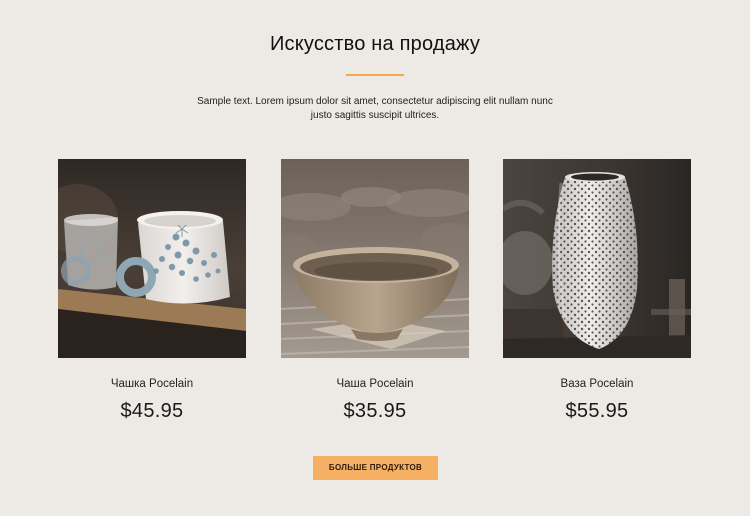  Describe the element at coordinates (597, 384) in the screenshot. I see `product-name: Ваза Pocelain` at that location.